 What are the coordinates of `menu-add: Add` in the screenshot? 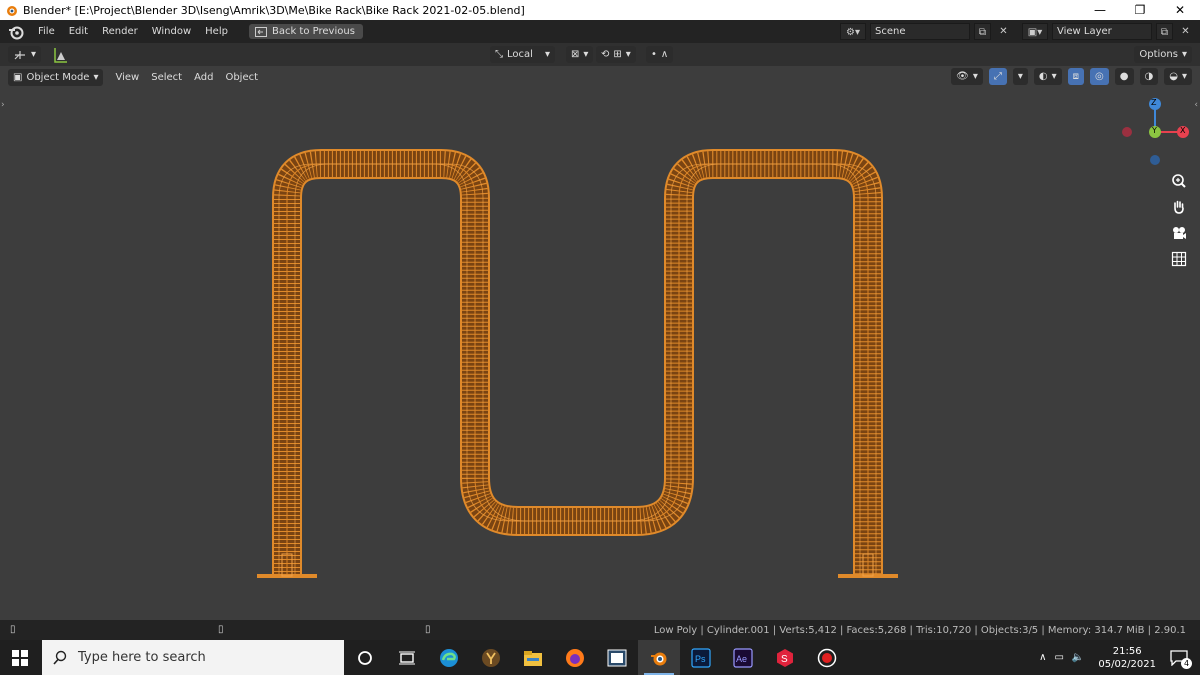 It's located at (203, 77).